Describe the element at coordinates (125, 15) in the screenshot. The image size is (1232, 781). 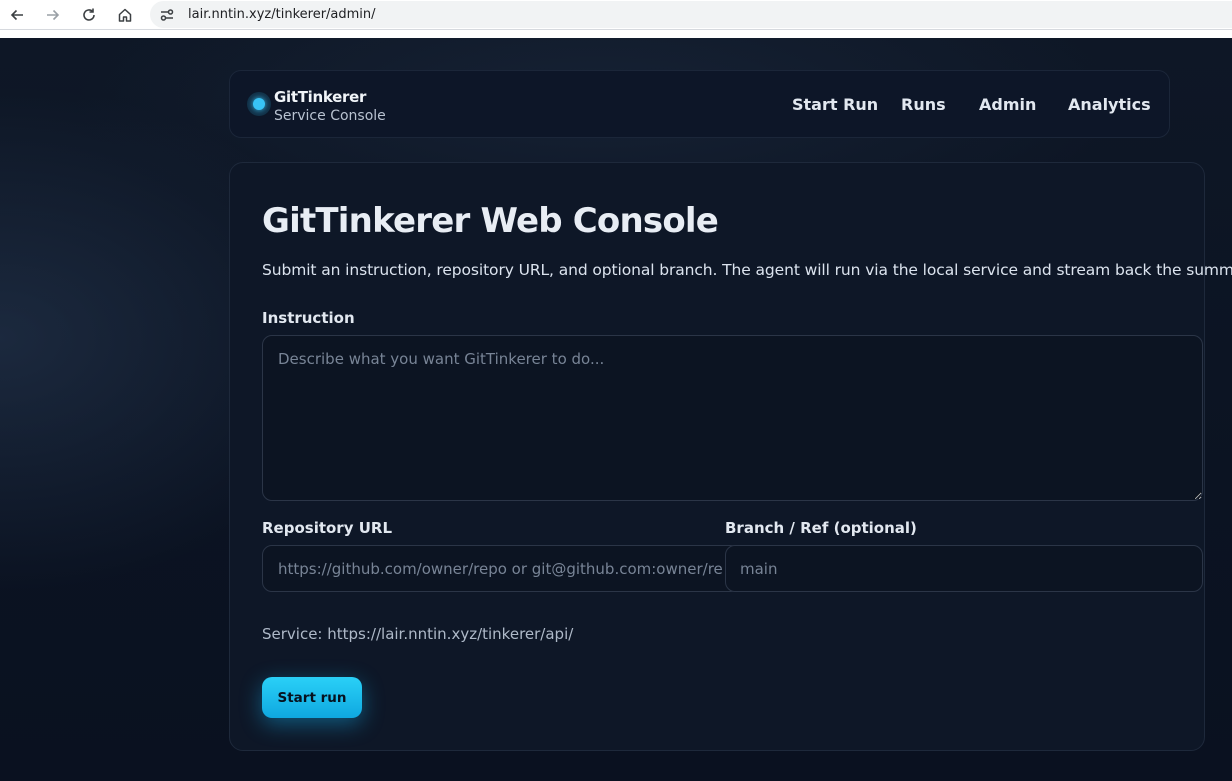
I see `home-icon` at that location.